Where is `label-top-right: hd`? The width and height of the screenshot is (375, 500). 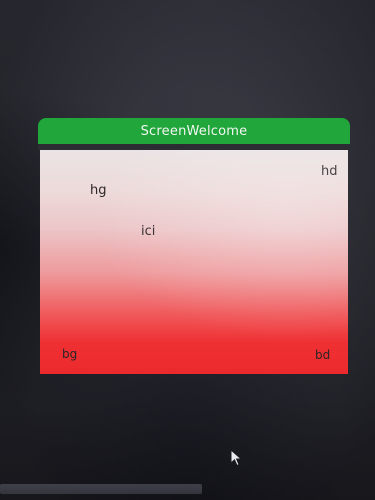 label-top-right: hd is located at coordinates (329, 171).